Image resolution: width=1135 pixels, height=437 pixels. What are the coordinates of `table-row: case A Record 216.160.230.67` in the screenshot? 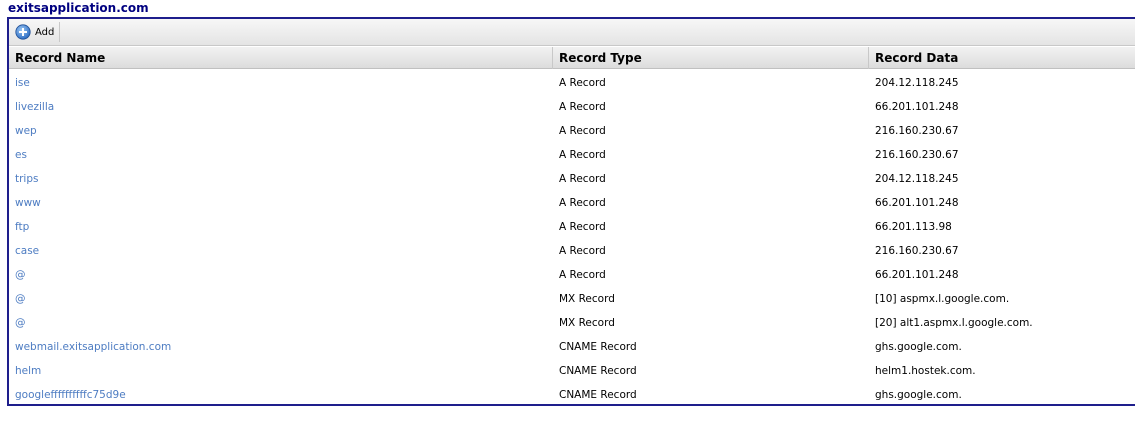 It's located at (572, 251).